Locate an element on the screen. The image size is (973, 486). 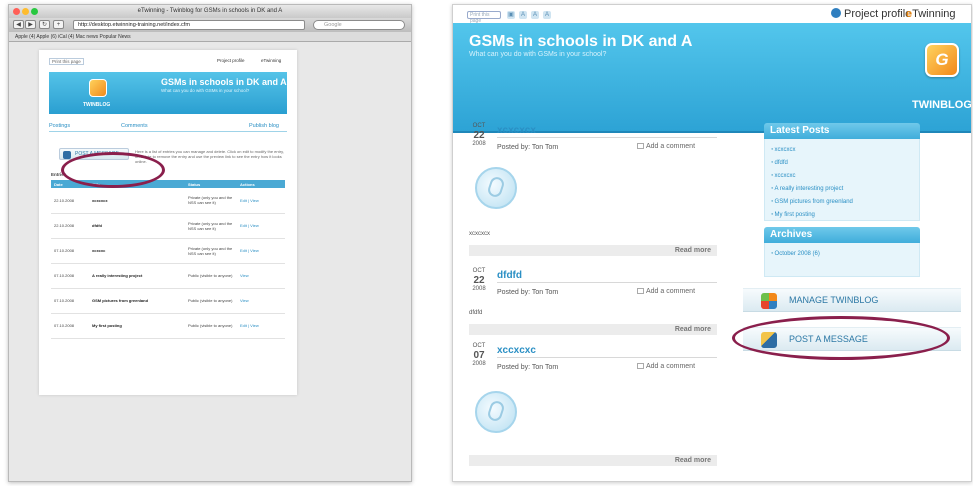
tab-postings: Postings is located at coordinates (59, 126).